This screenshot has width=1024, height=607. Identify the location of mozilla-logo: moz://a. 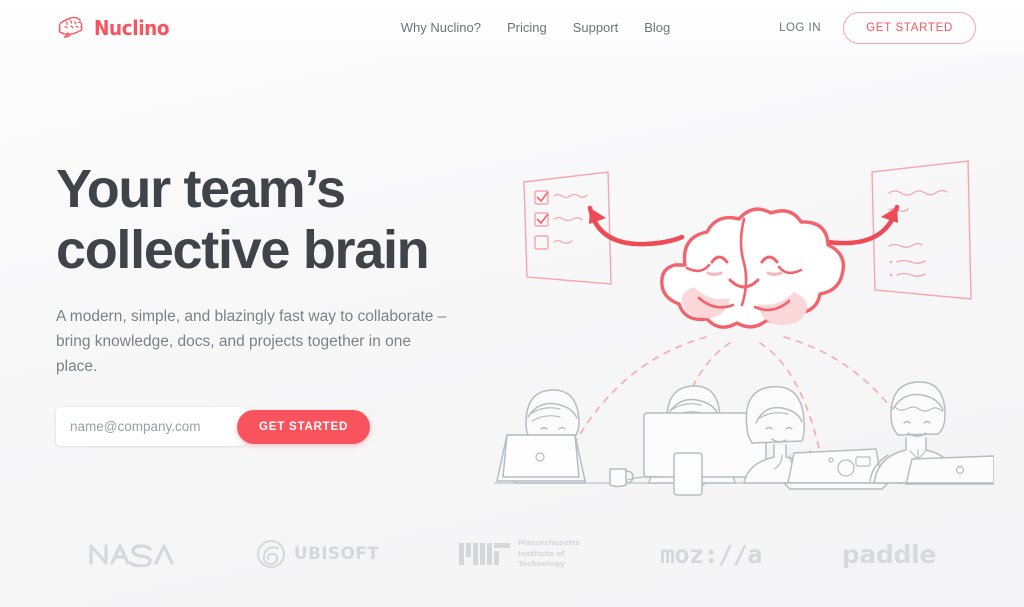
(711, 554).